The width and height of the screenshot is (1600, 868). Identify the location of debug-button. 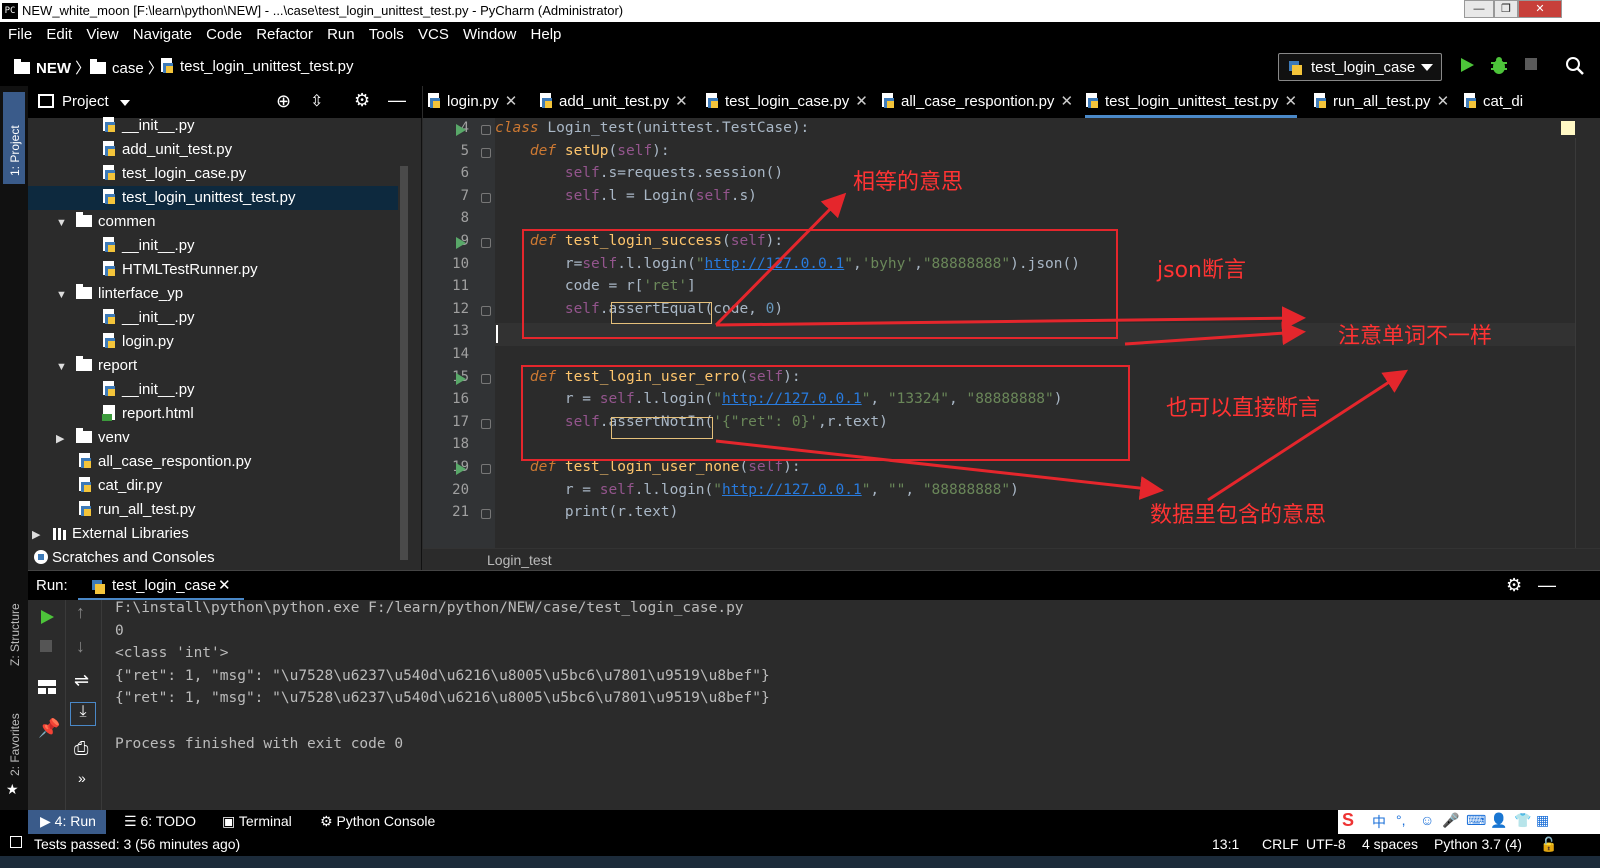
(1499, 67).